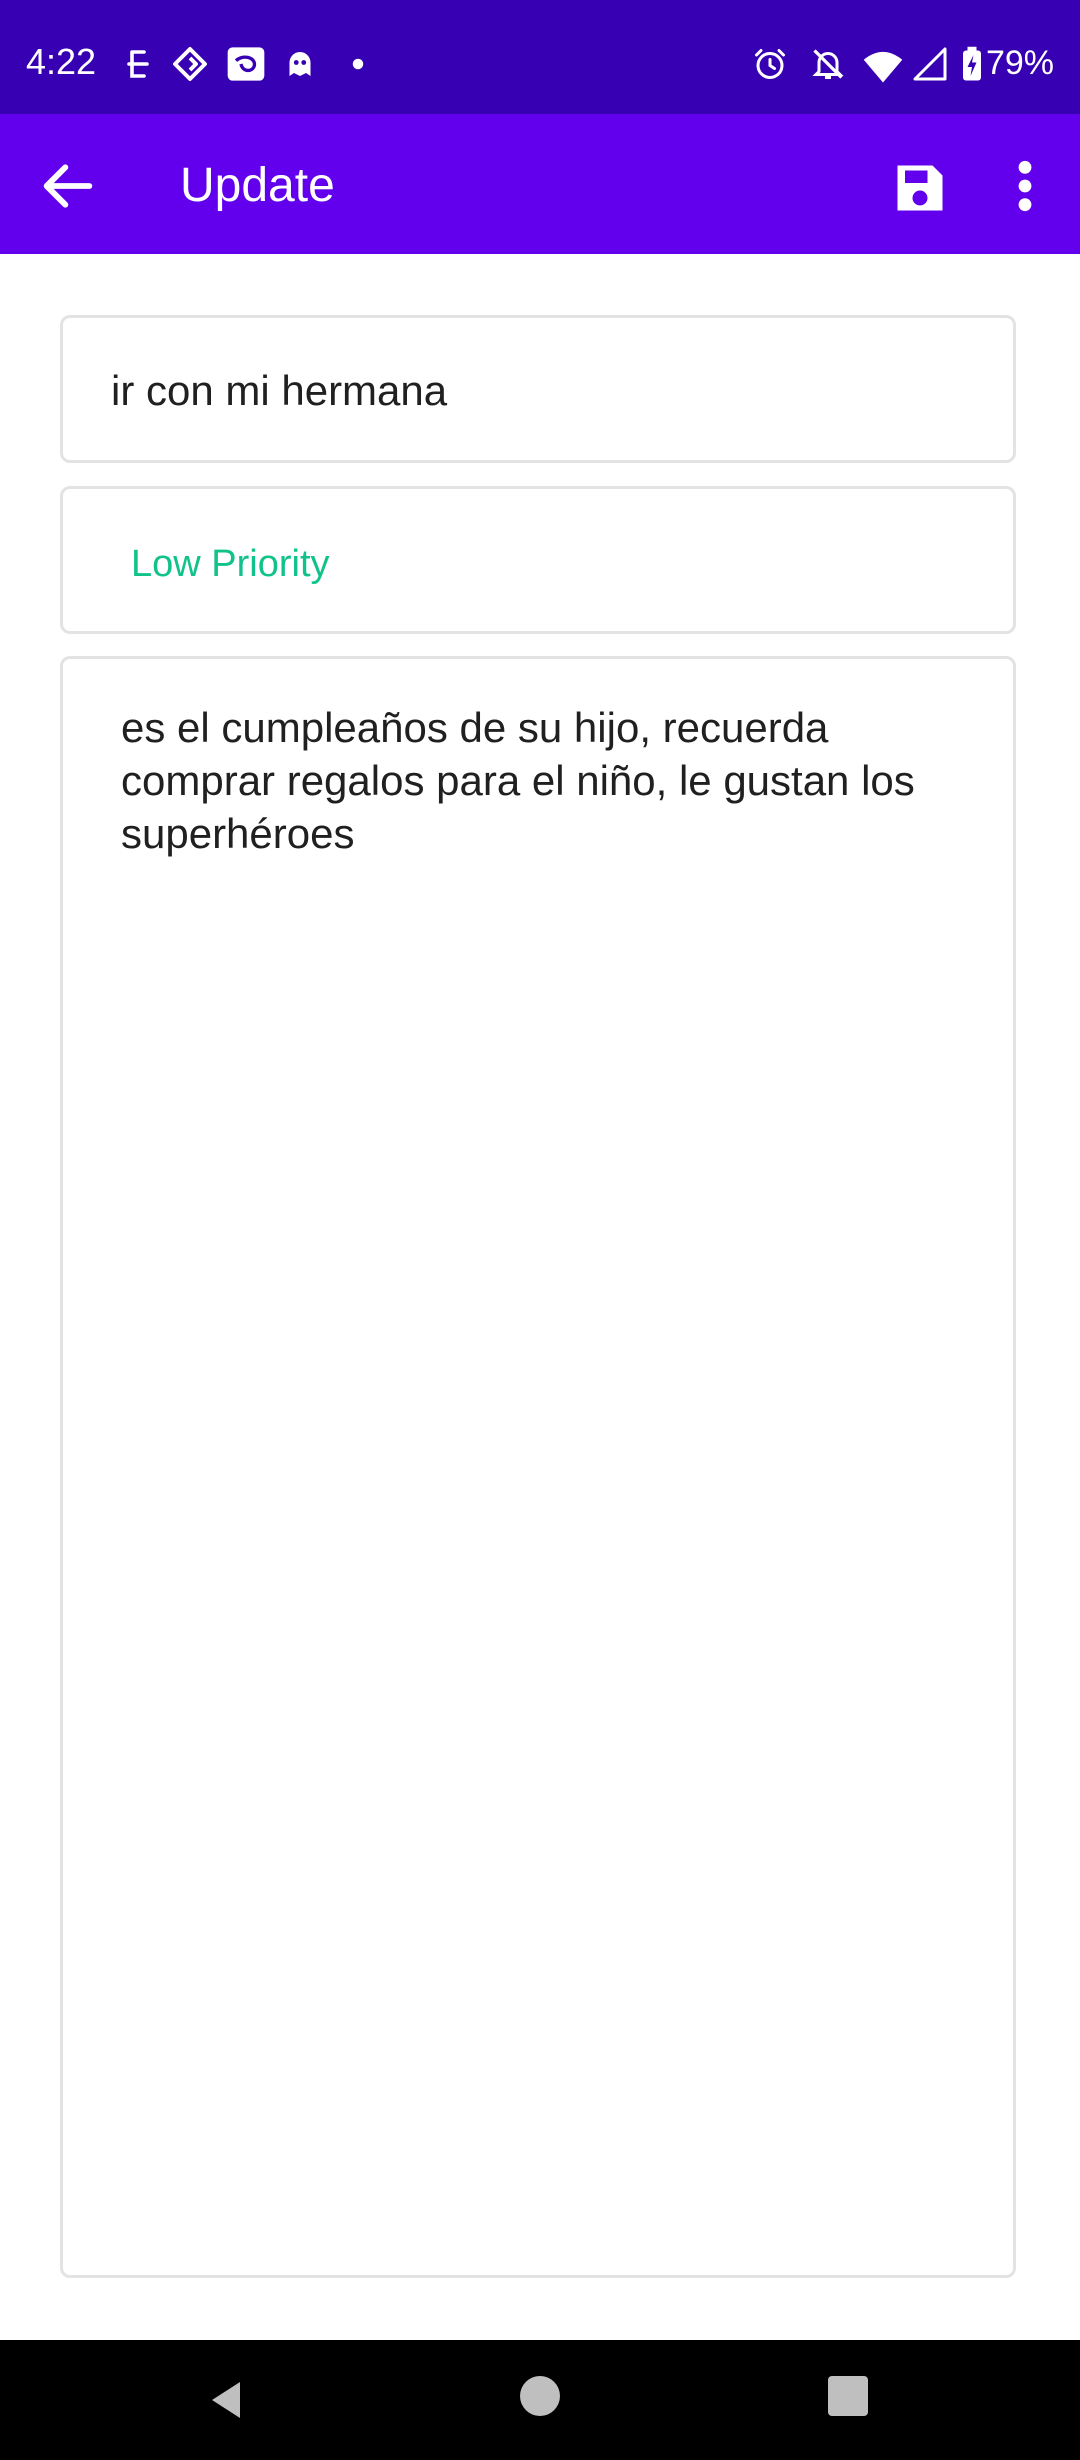 The image size is (1080, 2460). I want to click on title-field: ir con mi hermana, so click(538, 389).